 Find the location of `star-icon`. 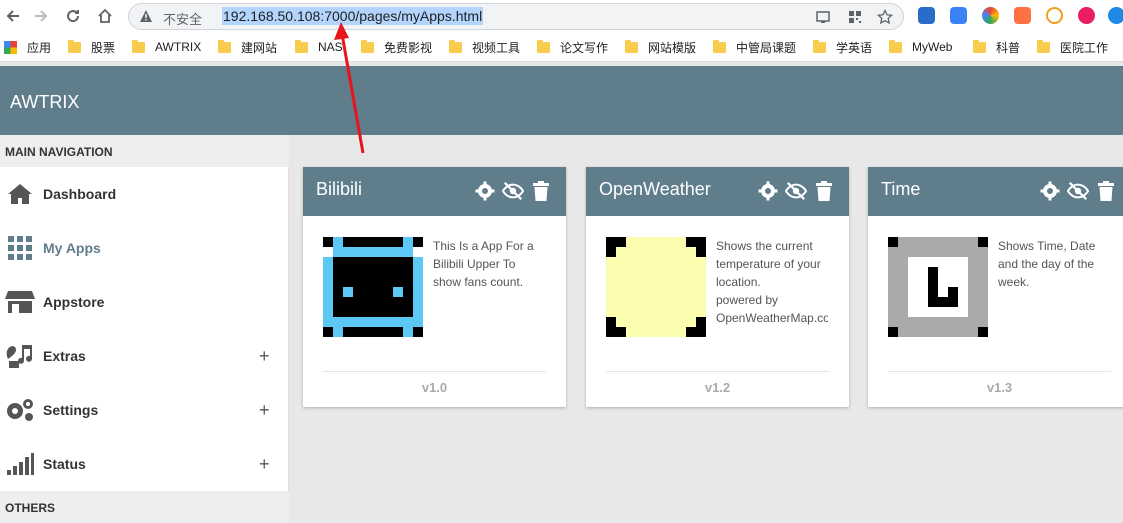

star-icon is located at coordinates (885, 16).